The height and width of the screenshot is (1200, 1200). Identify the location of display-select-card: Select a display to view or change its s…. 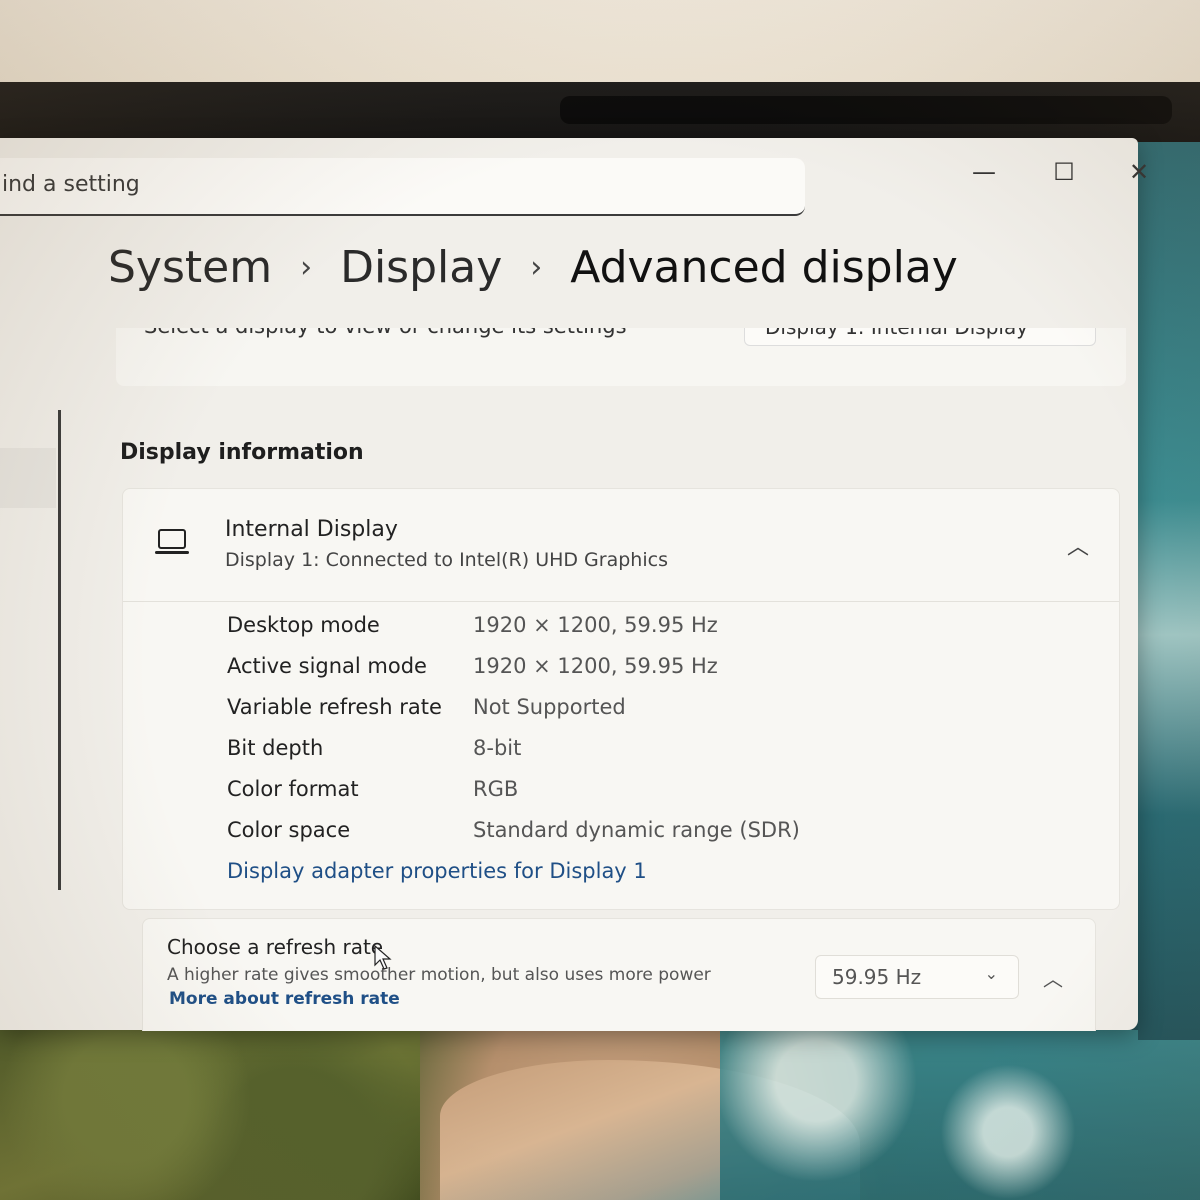
(621, 357).